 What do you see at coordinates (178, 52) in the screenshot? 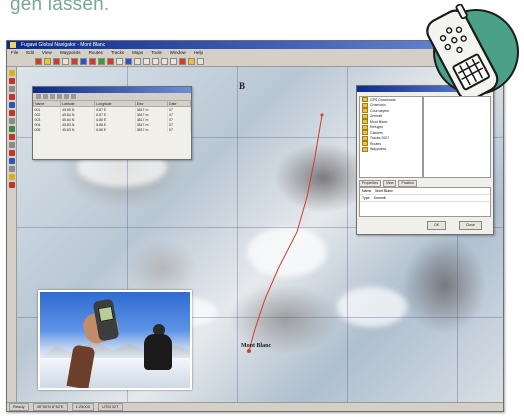
I see `menu-window: Window` at bounding box center [178, 52].